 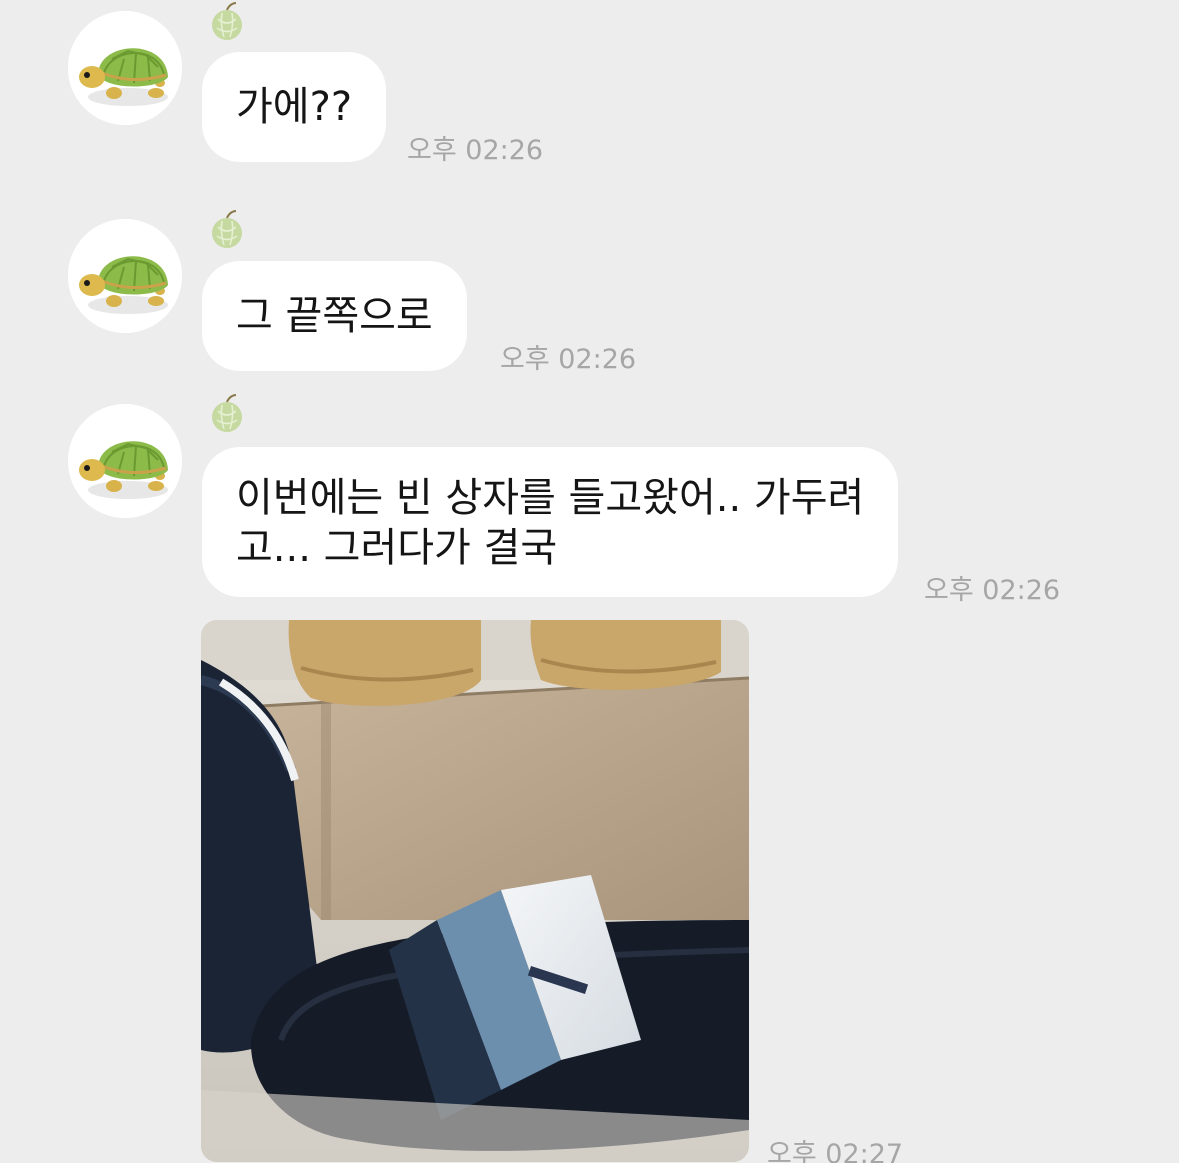 I want to click on message-text-line: 고... 그러다가 결국, so click(x=397, y=548).